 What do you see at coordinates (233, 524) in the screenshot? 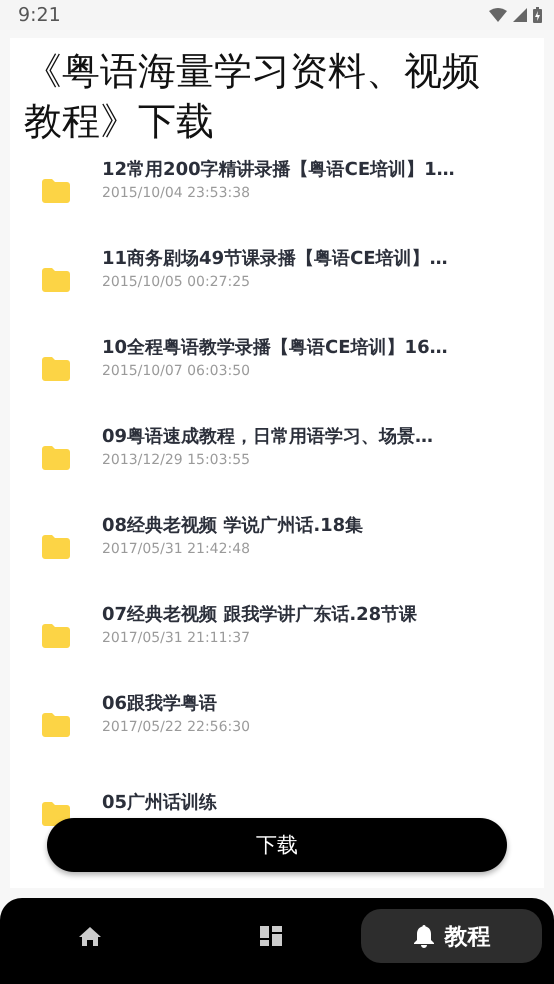
I see `file-name: 08经典老视频 学说广州话.18集` at bounding box center [233, 524].